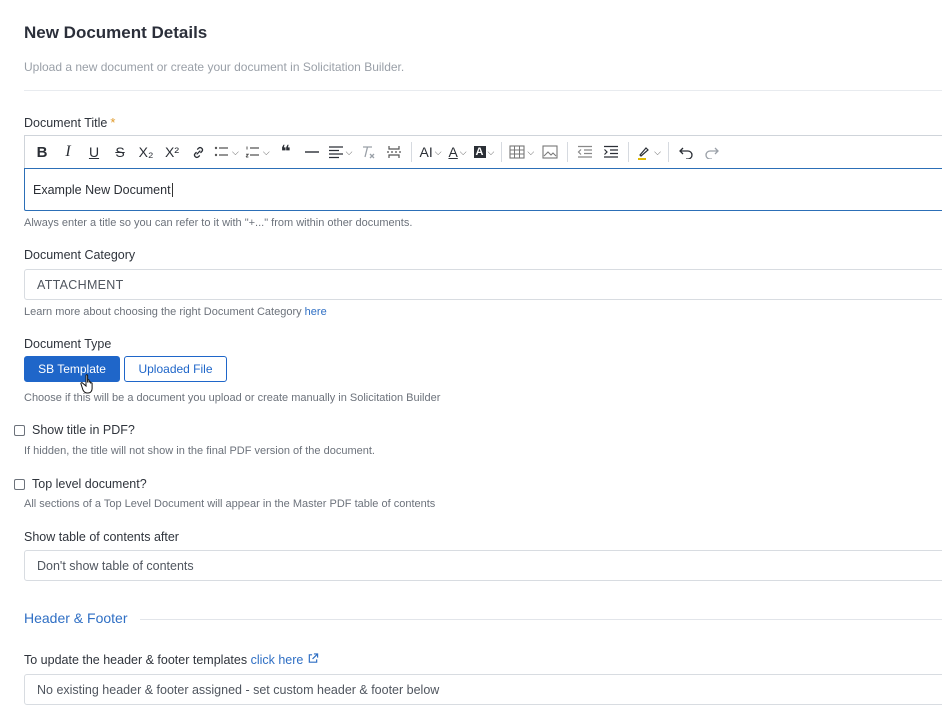 This screenshot has height=720, width=942. I want to click on font-color-label: A, so click(453, 152).